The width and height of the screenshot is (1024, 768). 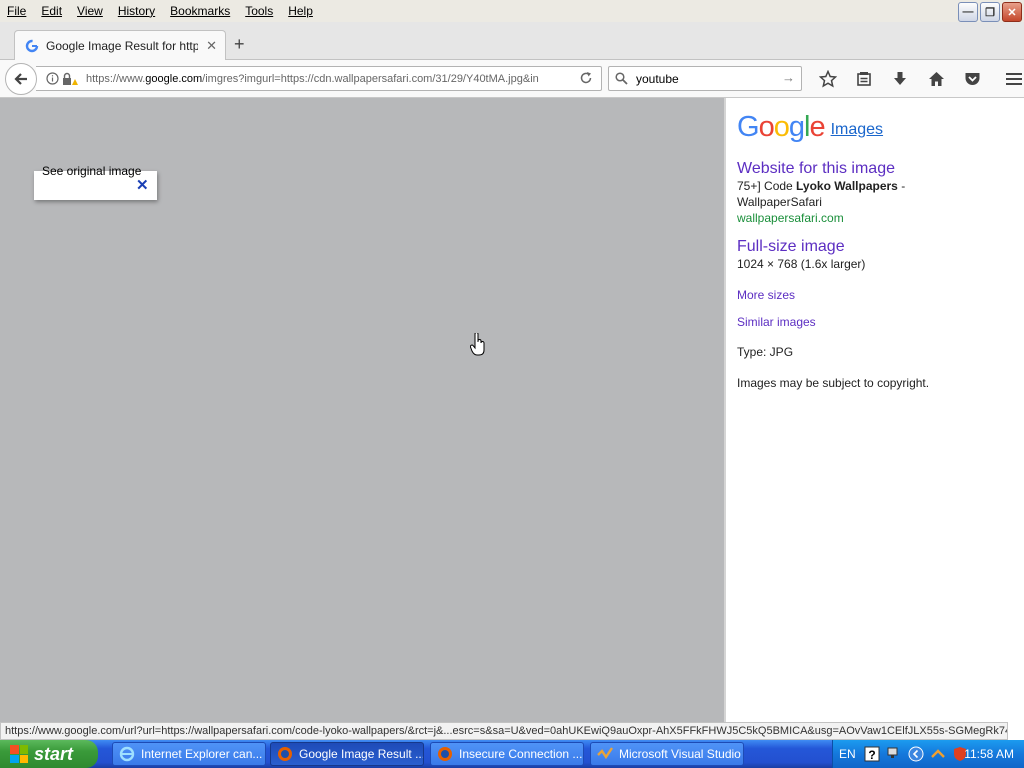 What do you see at coordinates (779, 202) in the screenshot?
I see `site-title-line2: WallpaperSafari` at bounding box center [779, 202].